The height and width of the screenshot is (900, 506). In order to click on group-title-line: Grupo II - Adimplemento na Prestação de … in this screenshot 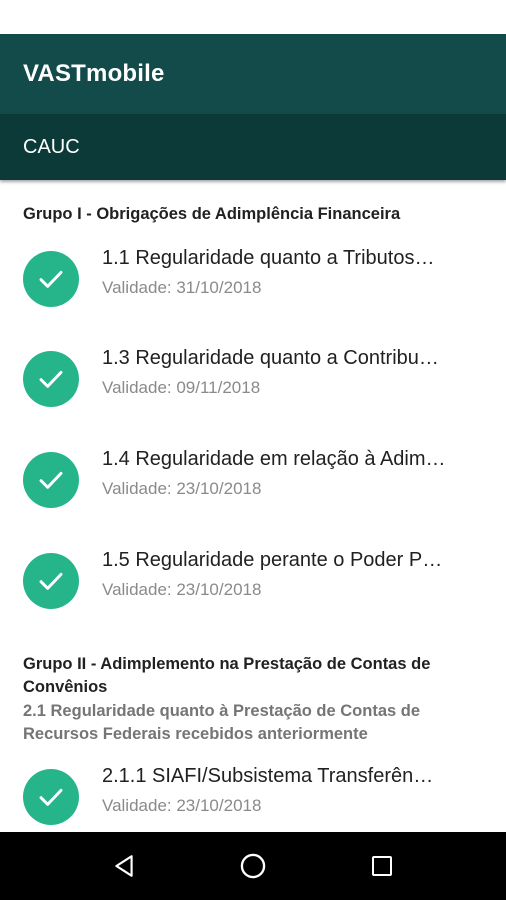, I will do `click(227, 664)`.